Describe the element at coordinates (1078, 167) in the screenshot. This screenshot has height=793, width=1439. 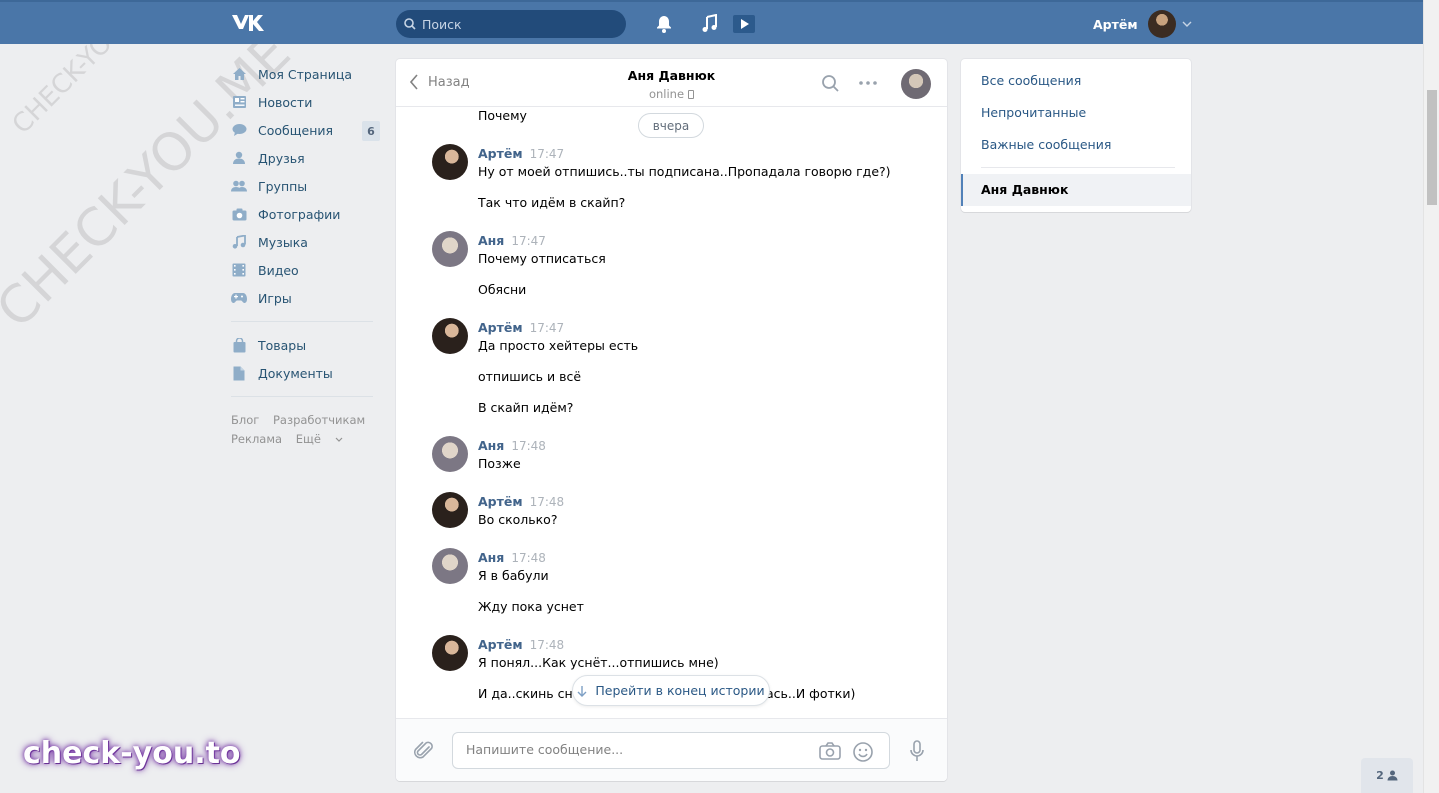
I see `filter-divider` at that location.